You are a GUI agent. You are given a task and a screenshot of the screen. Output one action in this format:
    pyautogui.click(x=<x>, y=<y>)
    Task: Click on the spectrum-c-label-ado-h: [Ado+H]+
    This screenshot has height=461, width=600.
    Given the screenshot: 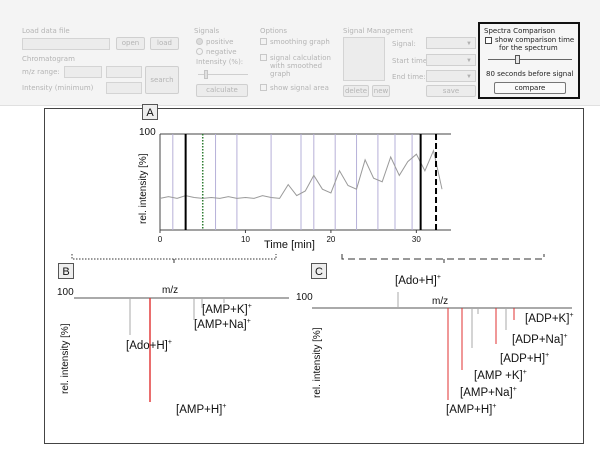 What is the action you would take?
    pyautogui.click(x=418, y=280)
    